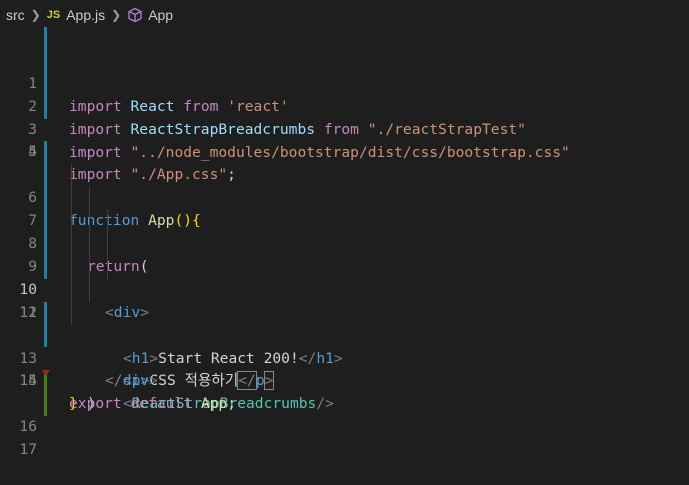 The image size is (689, 485). I want to click on javascript-file-icon: JS, so click(53, 15).